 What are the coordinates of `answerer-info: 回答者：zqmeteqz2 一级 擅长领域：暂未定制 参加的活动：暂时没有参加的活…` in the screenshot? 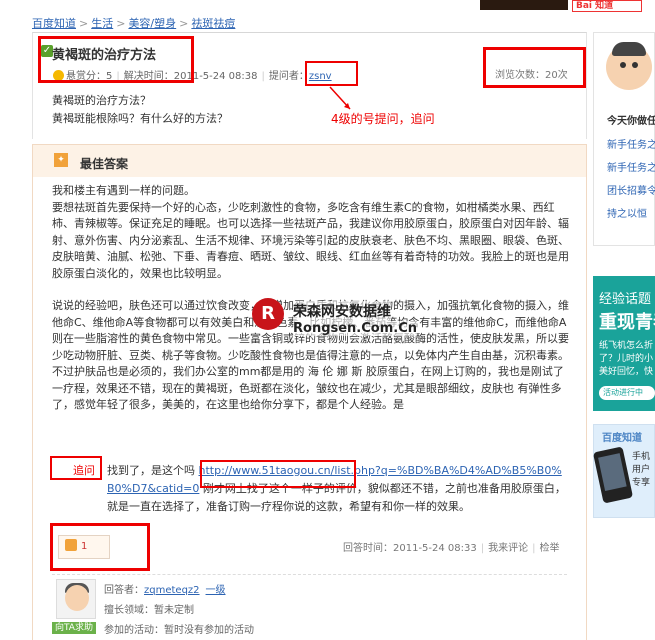 It's located at (179, 610).